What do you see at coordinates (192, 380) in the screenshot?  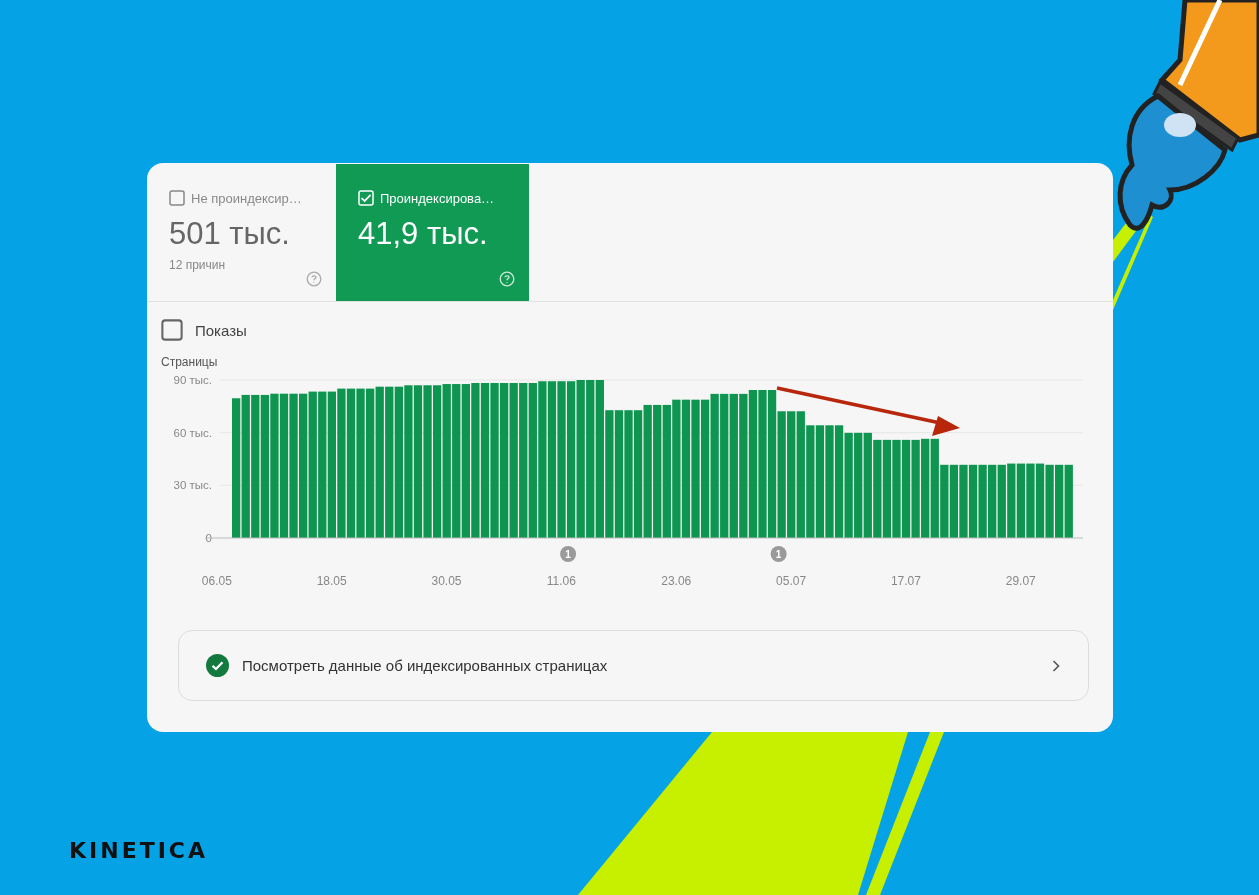 I see `axis-label: 90 тыс.` at bounding box center [192, 380].